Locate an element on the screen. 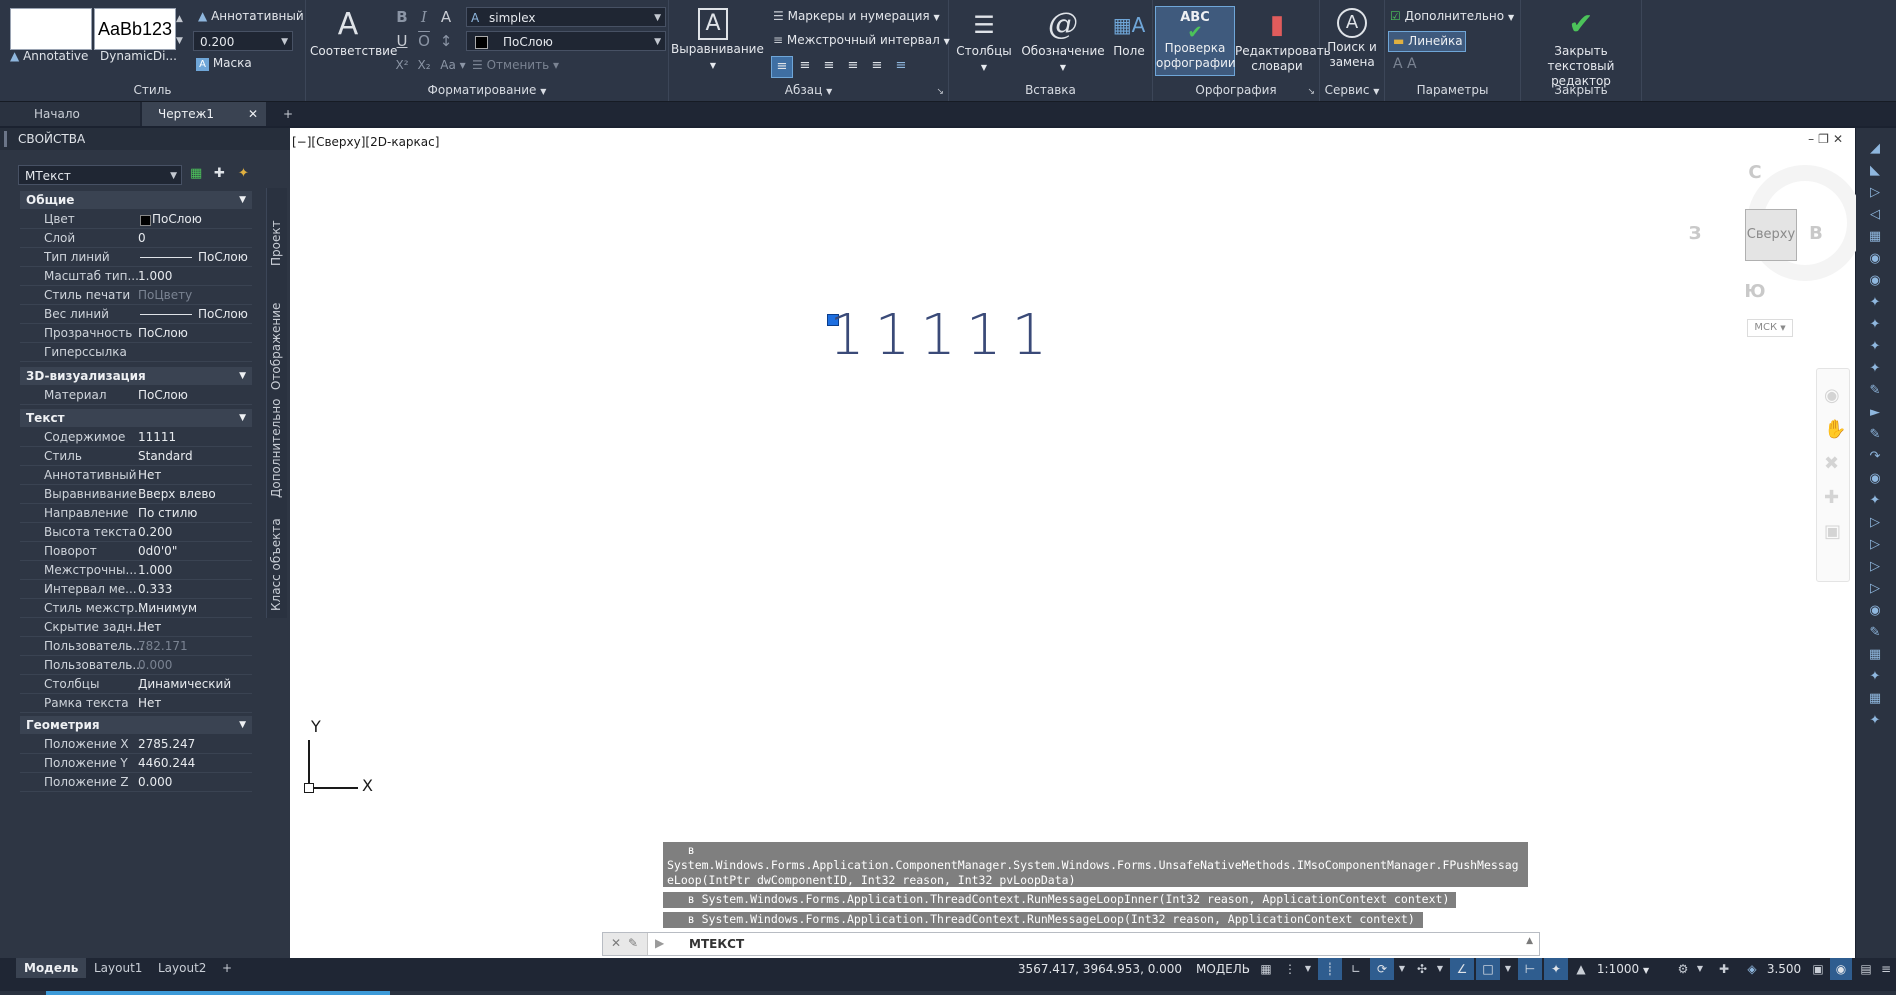  property-row: Столбцы Динамический is located at coordinates (136, 684).